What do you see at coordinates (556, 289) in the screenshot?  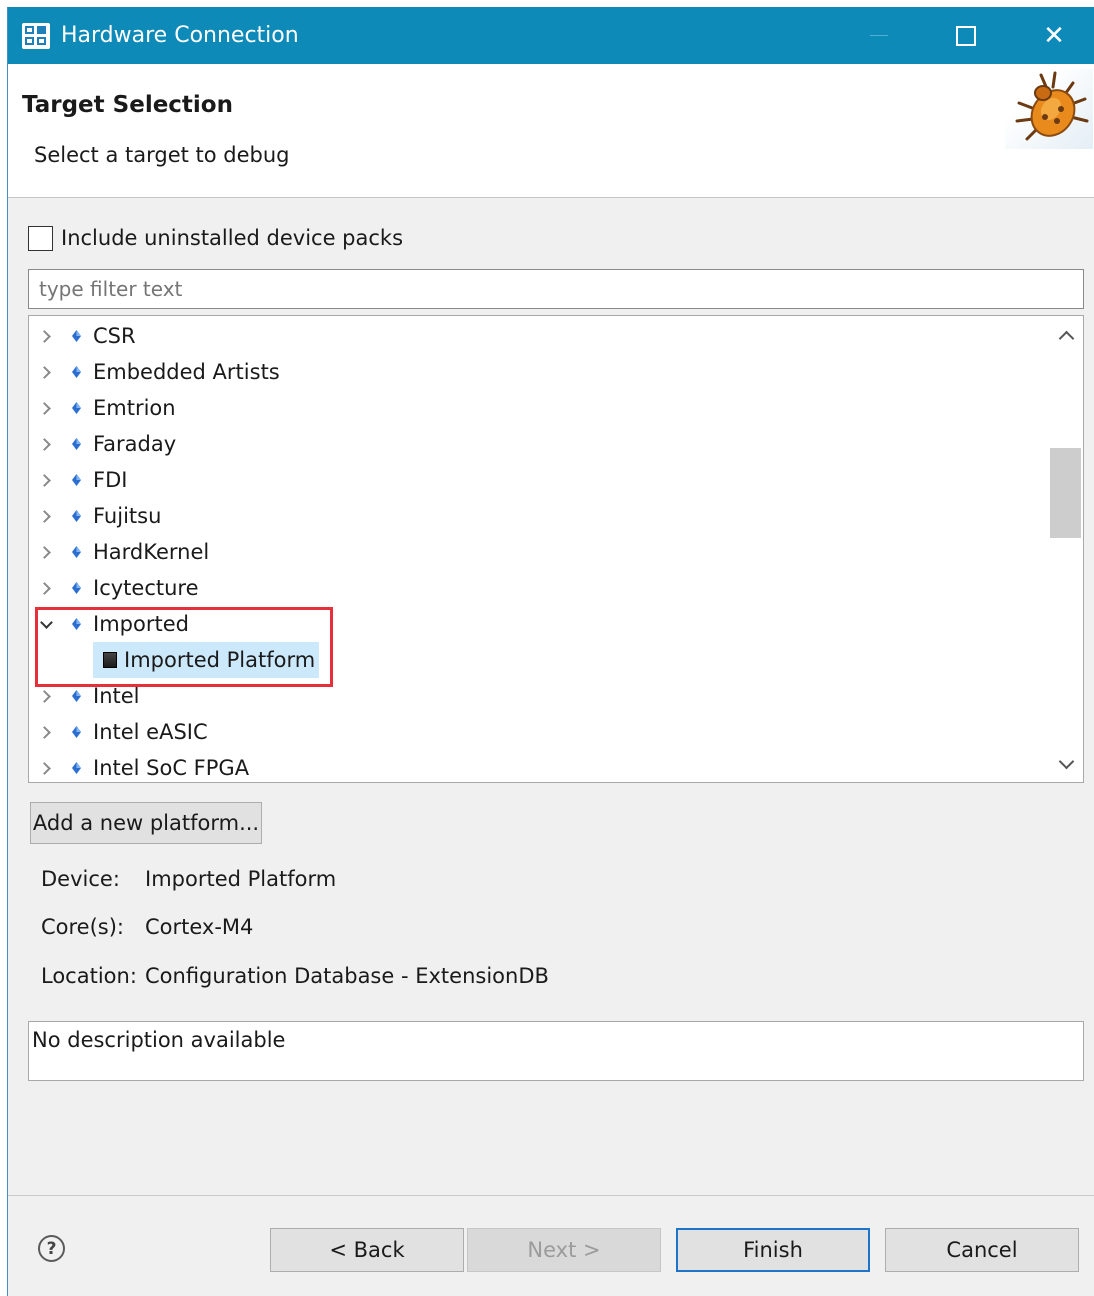 I see `filter-input` at bounding box center [556, 289].